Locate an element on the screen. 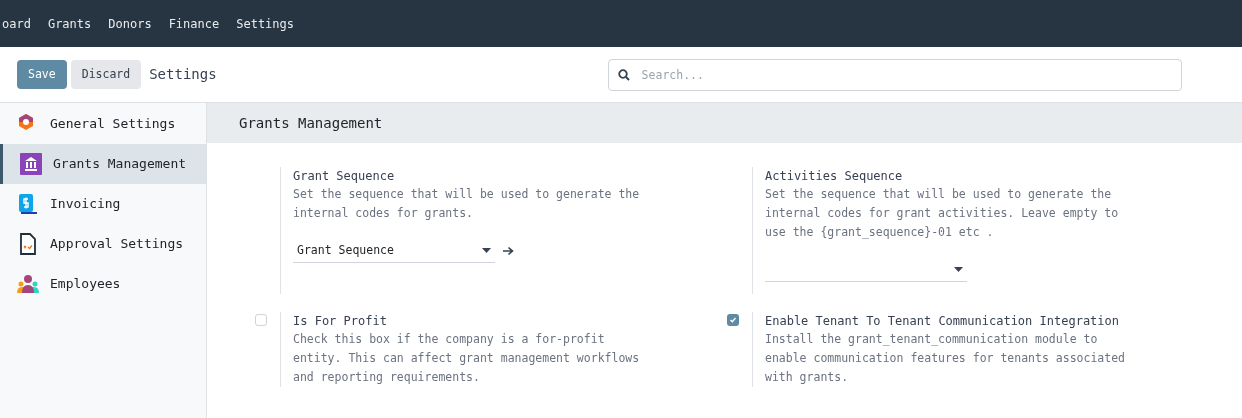  section-title: Grants Management is located at coordinates (311, 123).